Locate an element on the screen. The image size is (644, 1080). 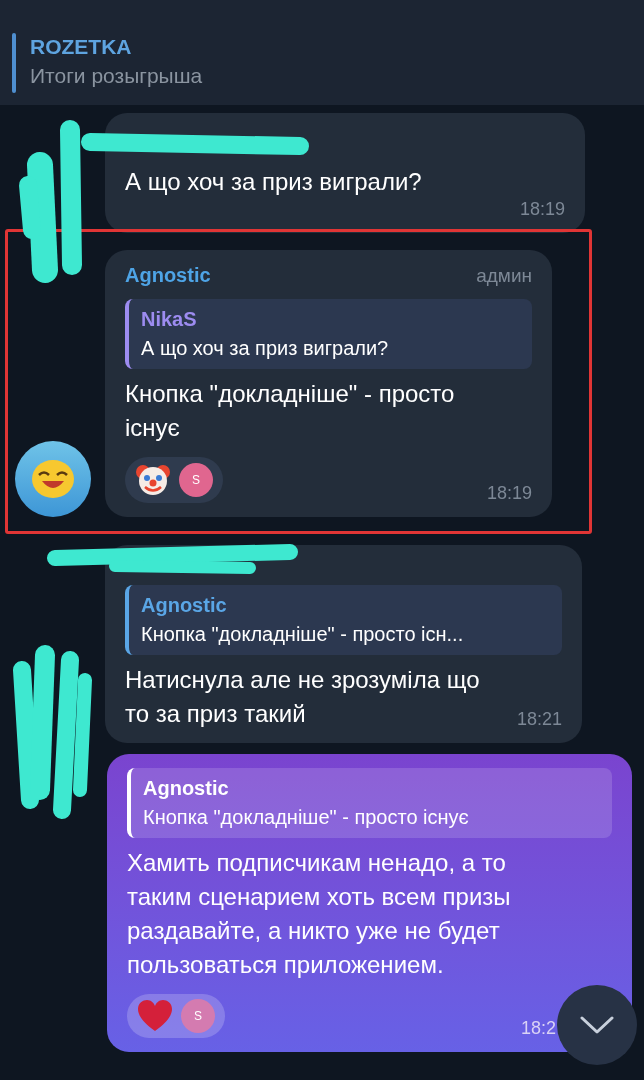
pinned-subtitle: Итоги розыгрыша is located at coordinates (116, 76).